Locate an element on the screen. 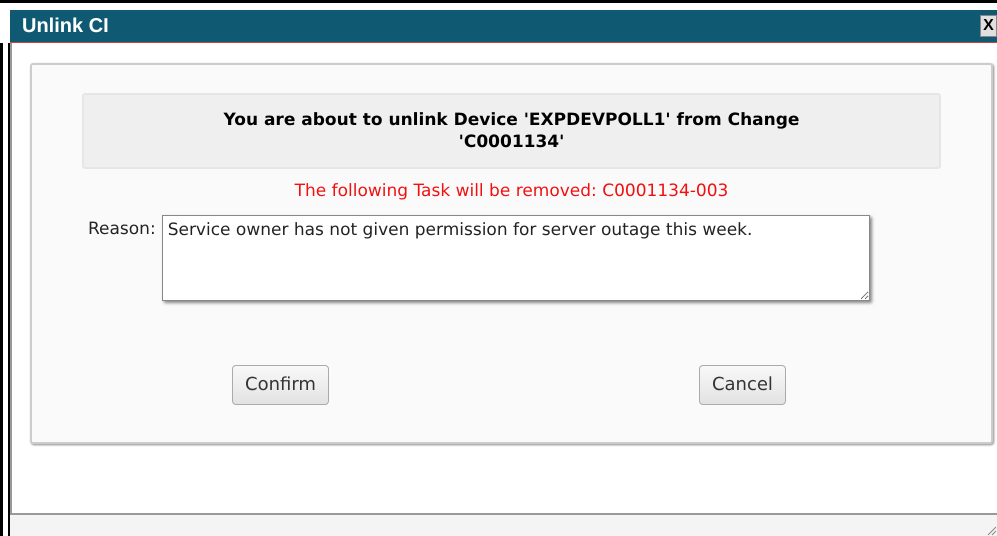 Image resolution: width=997 pixels, height=536 pixels. reason-label: Reason: is located at coordinates (122, 229).